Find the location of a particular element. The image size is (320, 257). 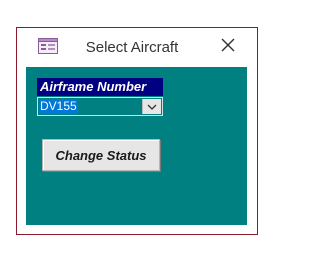

chevron-down-icon is located at coordinates (152, 107).